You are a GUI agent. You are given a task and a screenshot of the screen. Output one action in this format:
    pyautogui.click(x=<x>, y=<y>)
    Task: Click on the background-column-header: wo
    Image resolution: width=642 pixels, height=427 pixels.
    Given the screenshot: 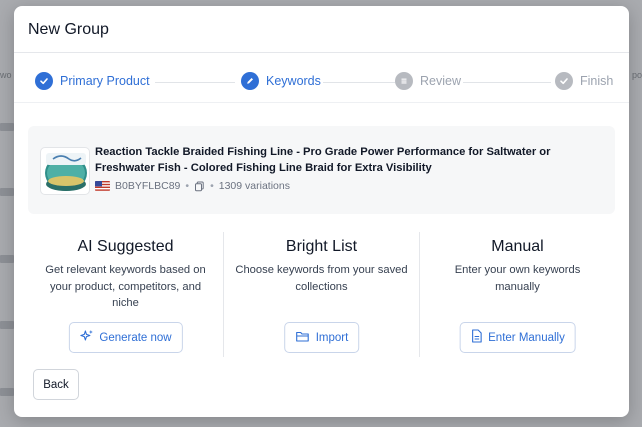 What is the action you would take?
    pyautogui.click(x=6, y=75)
    